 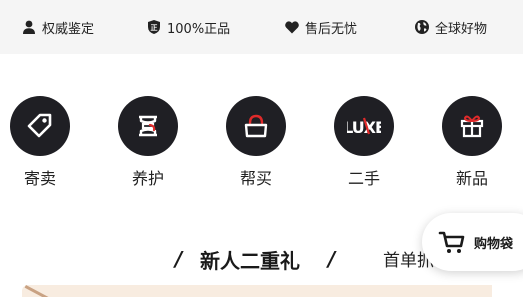 I want to click on genuine-badge-icon: 正, so click(x=154, y=27).